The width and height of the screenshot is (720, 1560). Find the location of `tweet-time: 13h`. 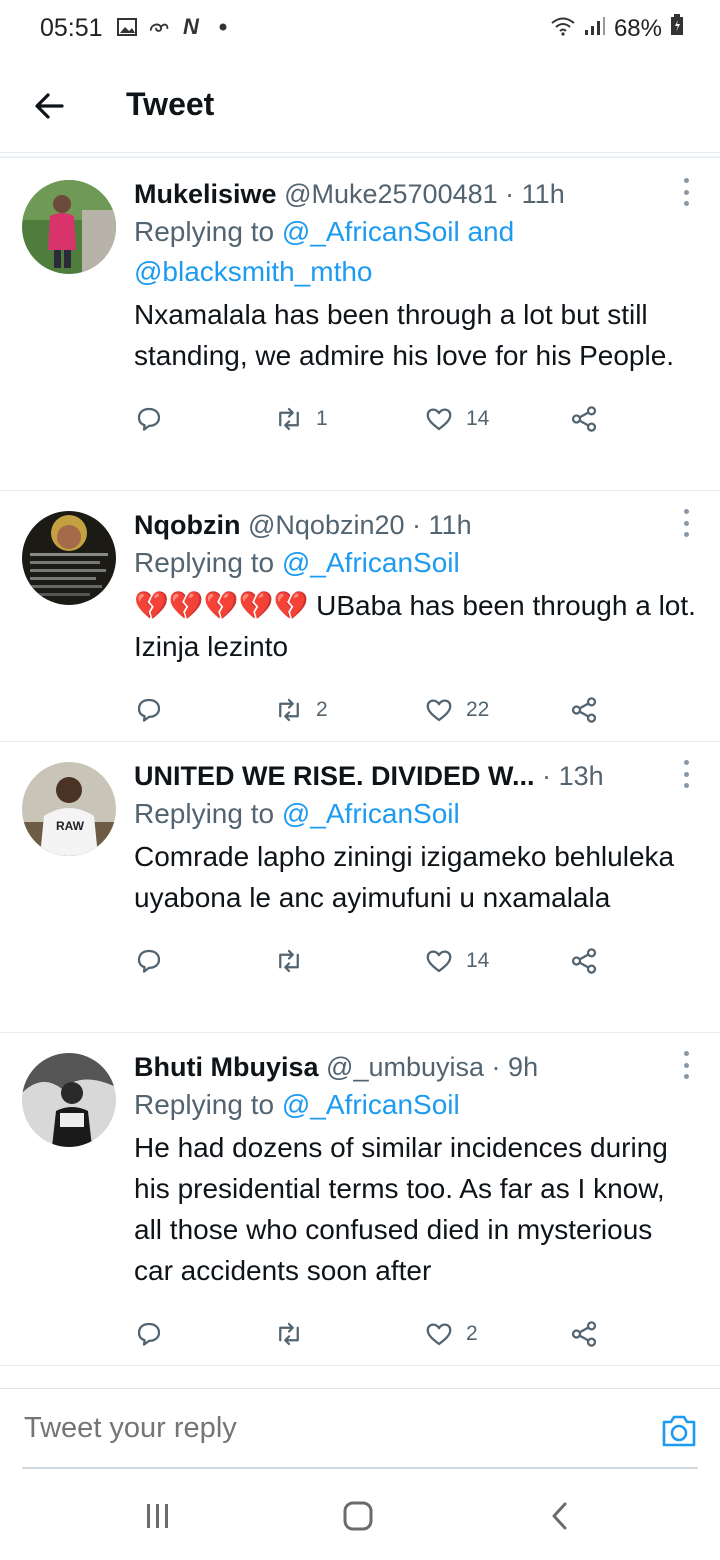

tweet-time: 13h is located at coordinates (581, 776).